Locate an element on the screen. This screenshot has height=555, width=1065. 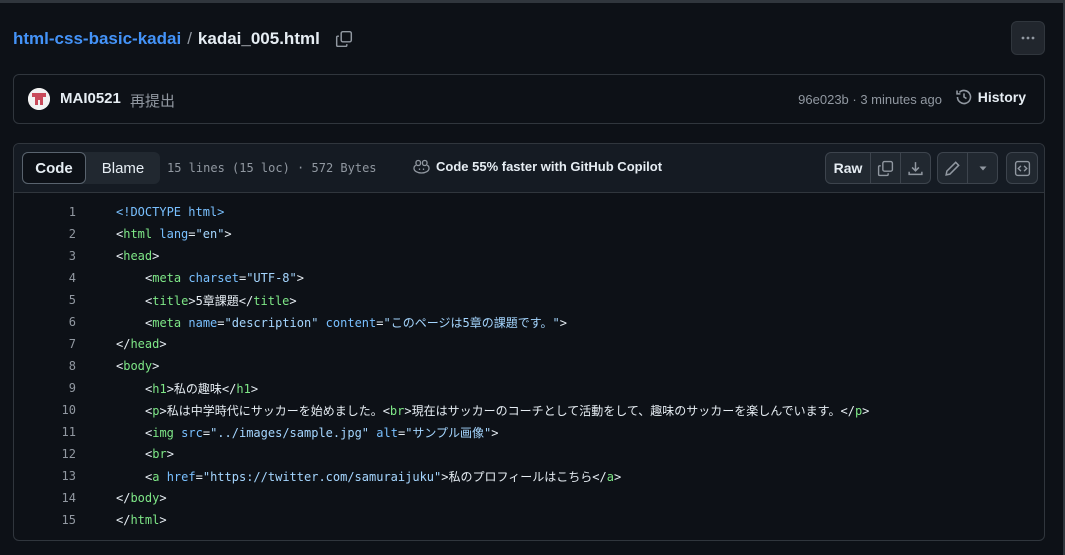
copy-raw-button is located at coordinates (885, 168).